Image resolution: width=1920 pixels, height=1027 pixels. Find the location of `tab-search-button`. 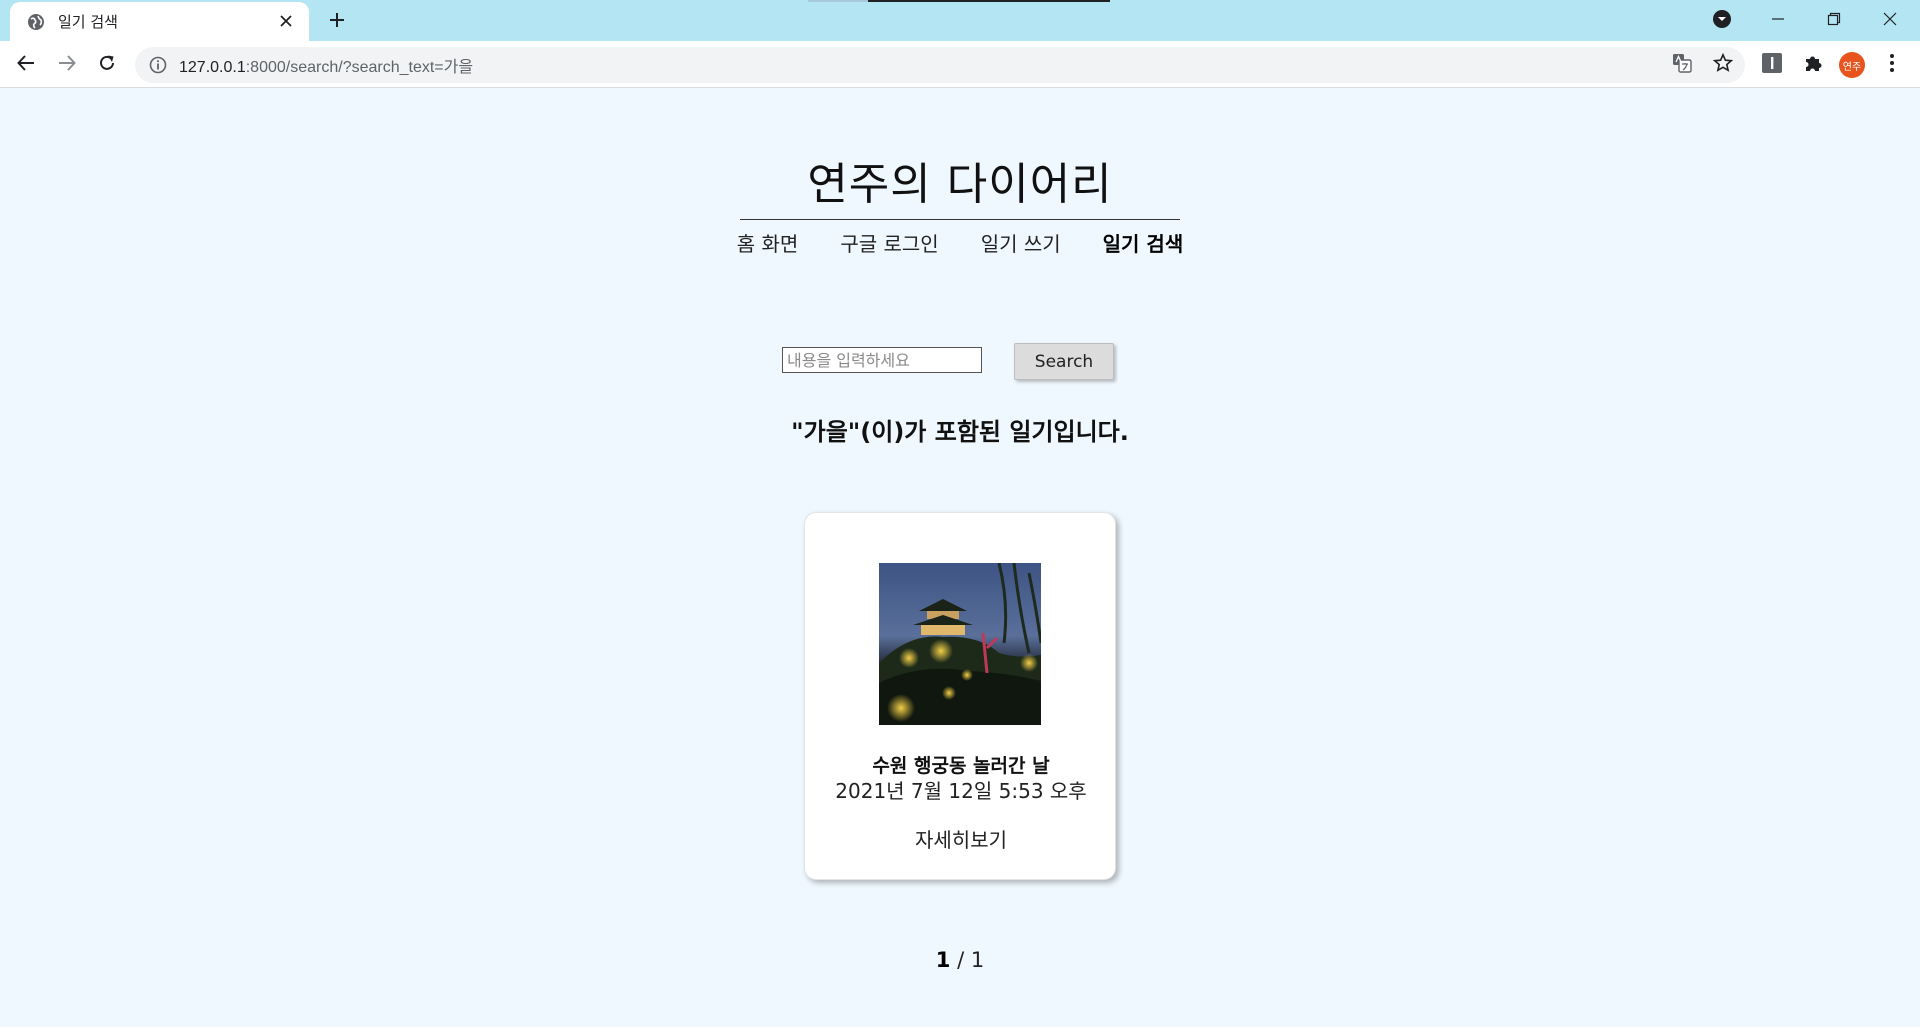

tab-search-button is located at coordinates (1722, 20).